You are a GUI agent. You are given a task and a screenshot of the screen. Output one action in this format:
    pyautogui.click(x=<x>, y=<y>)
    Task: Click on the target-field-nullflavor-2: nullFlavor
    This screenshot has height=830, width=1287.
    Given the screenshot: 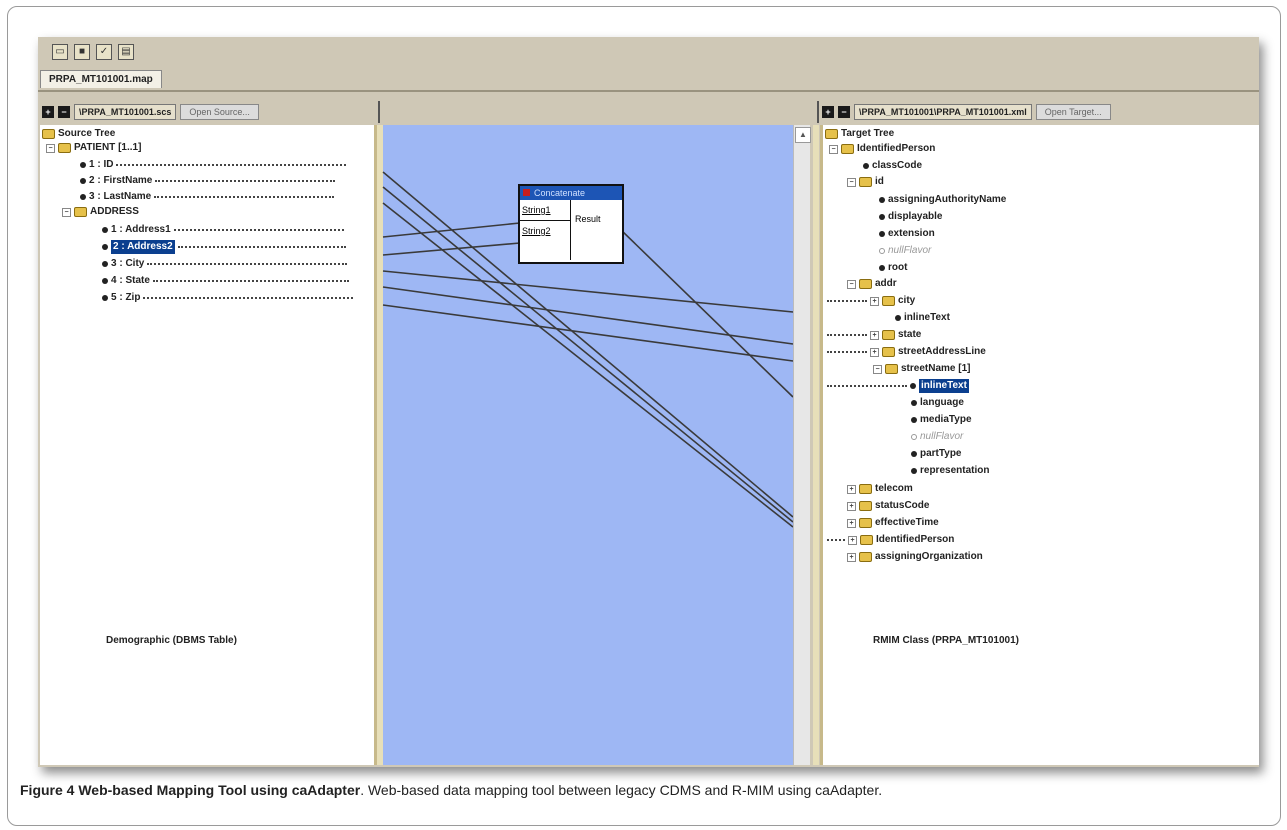 What is the action you would take?
    pyautogui.click(x=937, y=437)
    